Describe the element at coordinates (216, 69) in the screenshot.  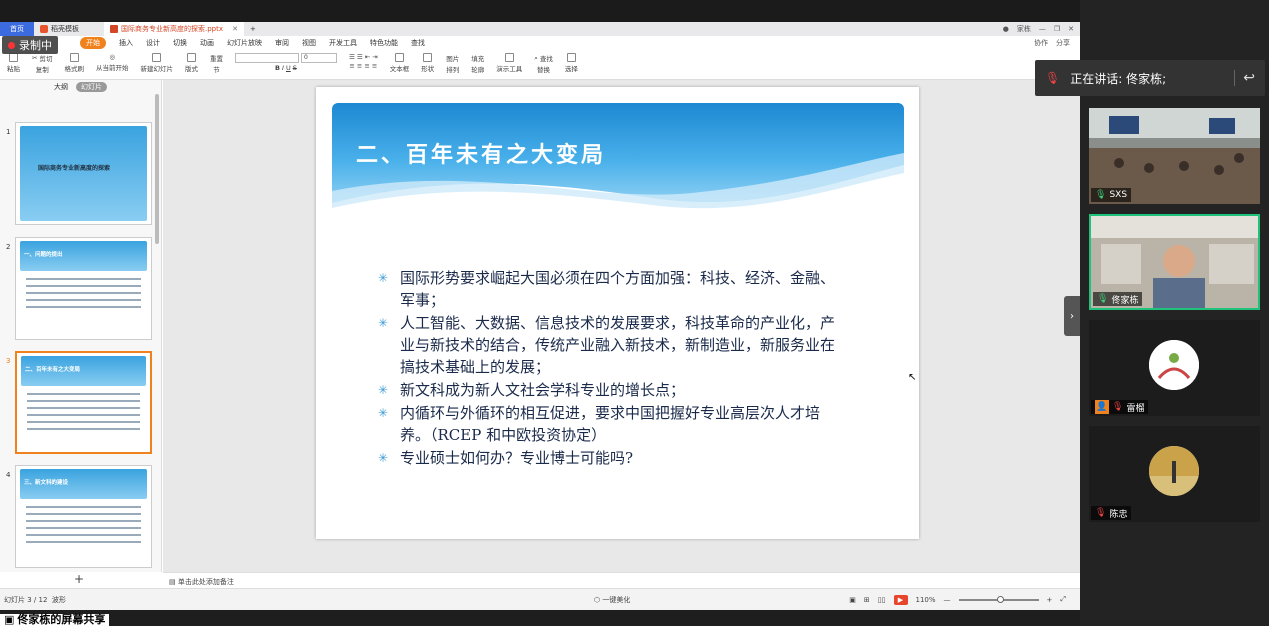
I see `section-button: 节` at that location.